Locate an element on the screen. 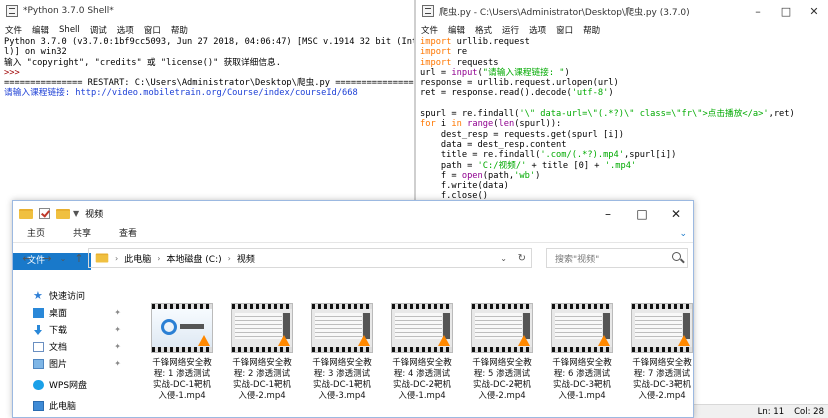  file-name-line: 实战-DC-3靶机 is located at coordinates (662, 385).